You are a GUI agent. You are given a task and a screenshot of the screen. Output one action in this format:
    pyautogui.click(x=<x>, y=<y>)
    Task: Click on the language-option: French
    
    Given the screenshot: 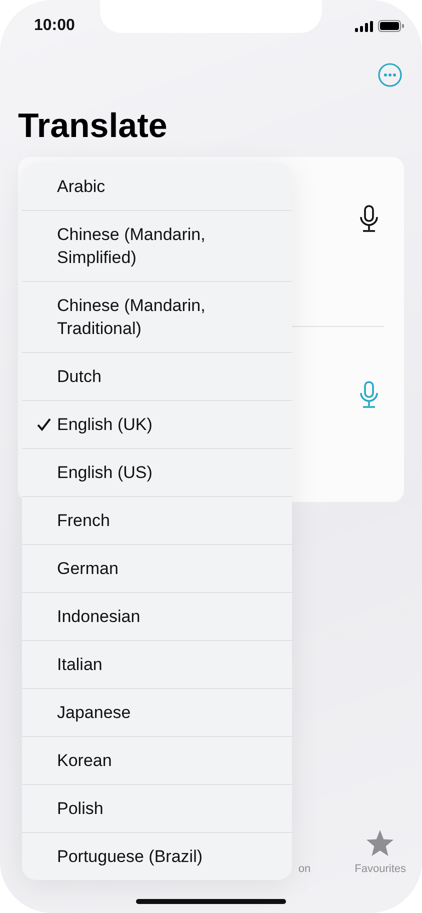 What is the action you would take?
    pyautogui.click(x=157, y=520)
    